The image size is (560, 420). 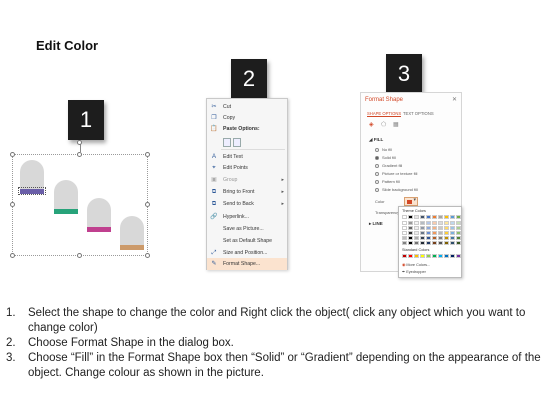 I want to click on paste-keep-source-icon, so click(x=227, y=142).